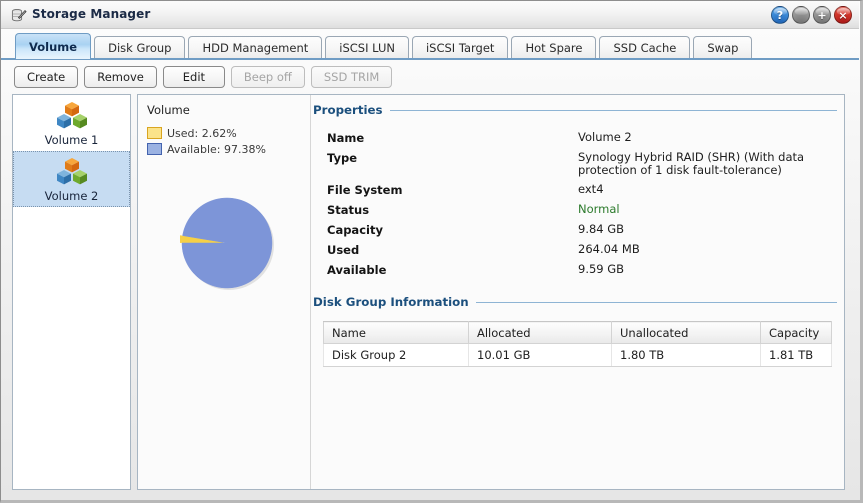 The width and height of the screenshot is (863, 503). I want to click on pane-divider, so click(310, 292).